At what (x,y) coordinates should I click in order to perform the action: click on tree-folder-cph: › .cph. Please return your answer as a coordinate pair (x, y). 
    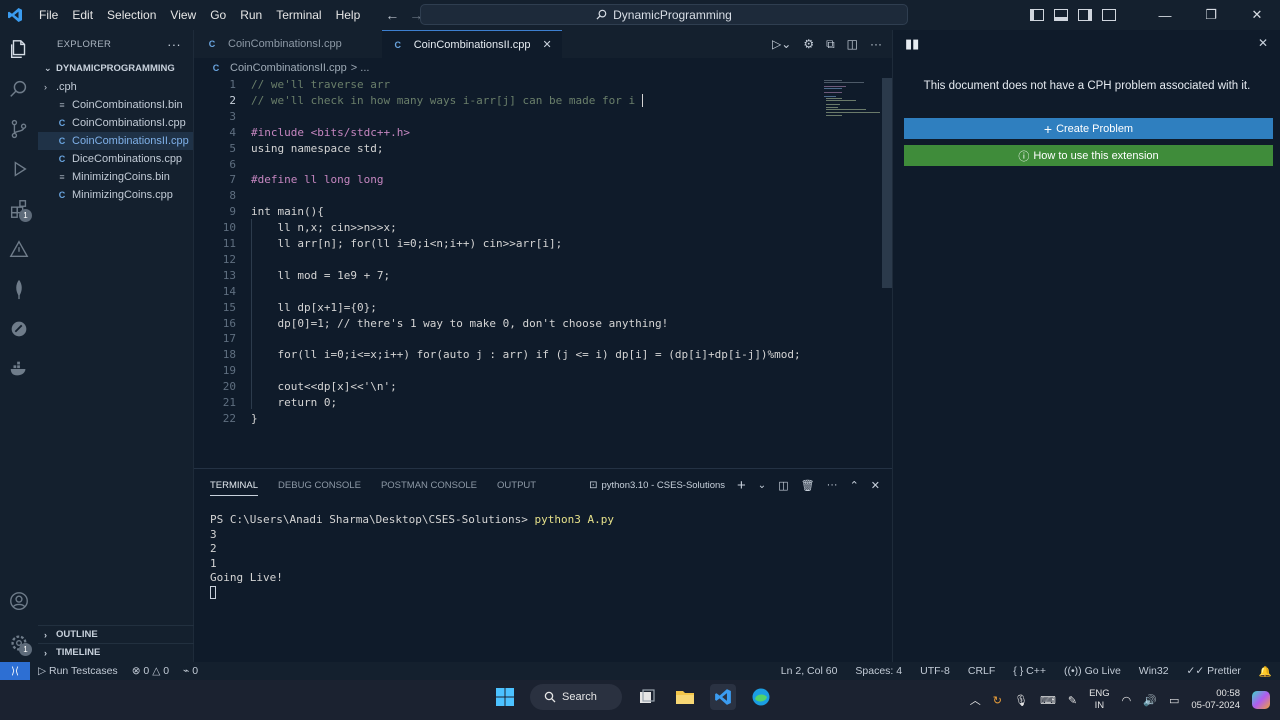
    Looking at the image, I should click on (115, 87).